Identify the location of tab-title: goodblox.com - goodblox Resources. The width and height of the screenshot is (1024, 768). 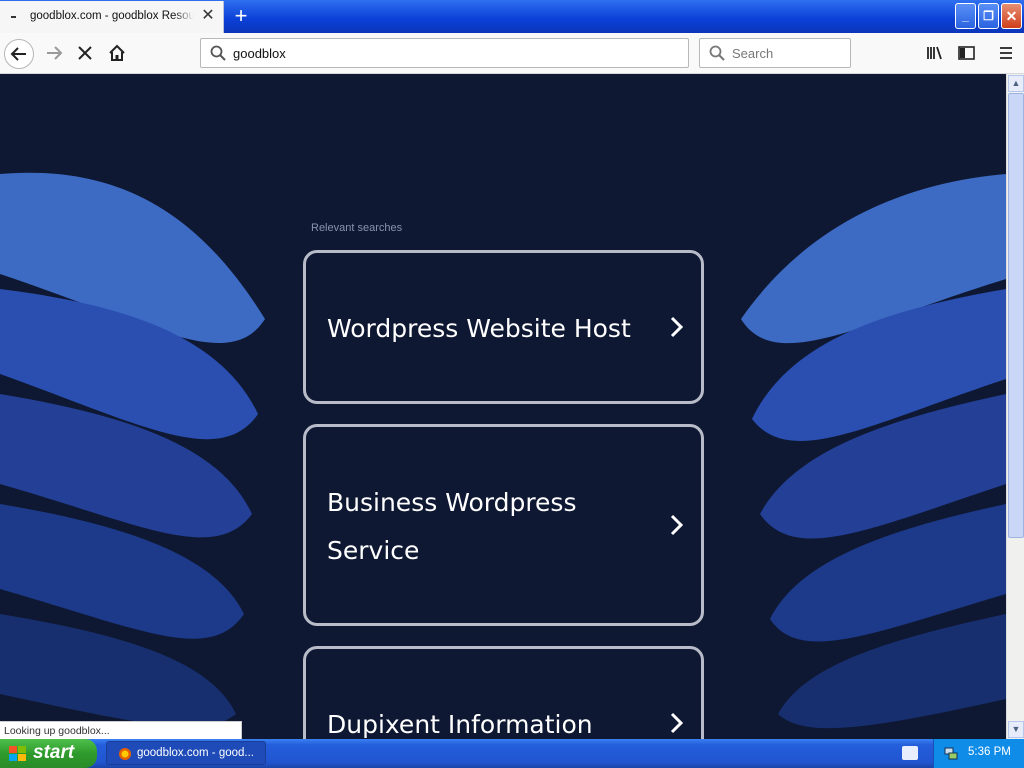
(112, 16).